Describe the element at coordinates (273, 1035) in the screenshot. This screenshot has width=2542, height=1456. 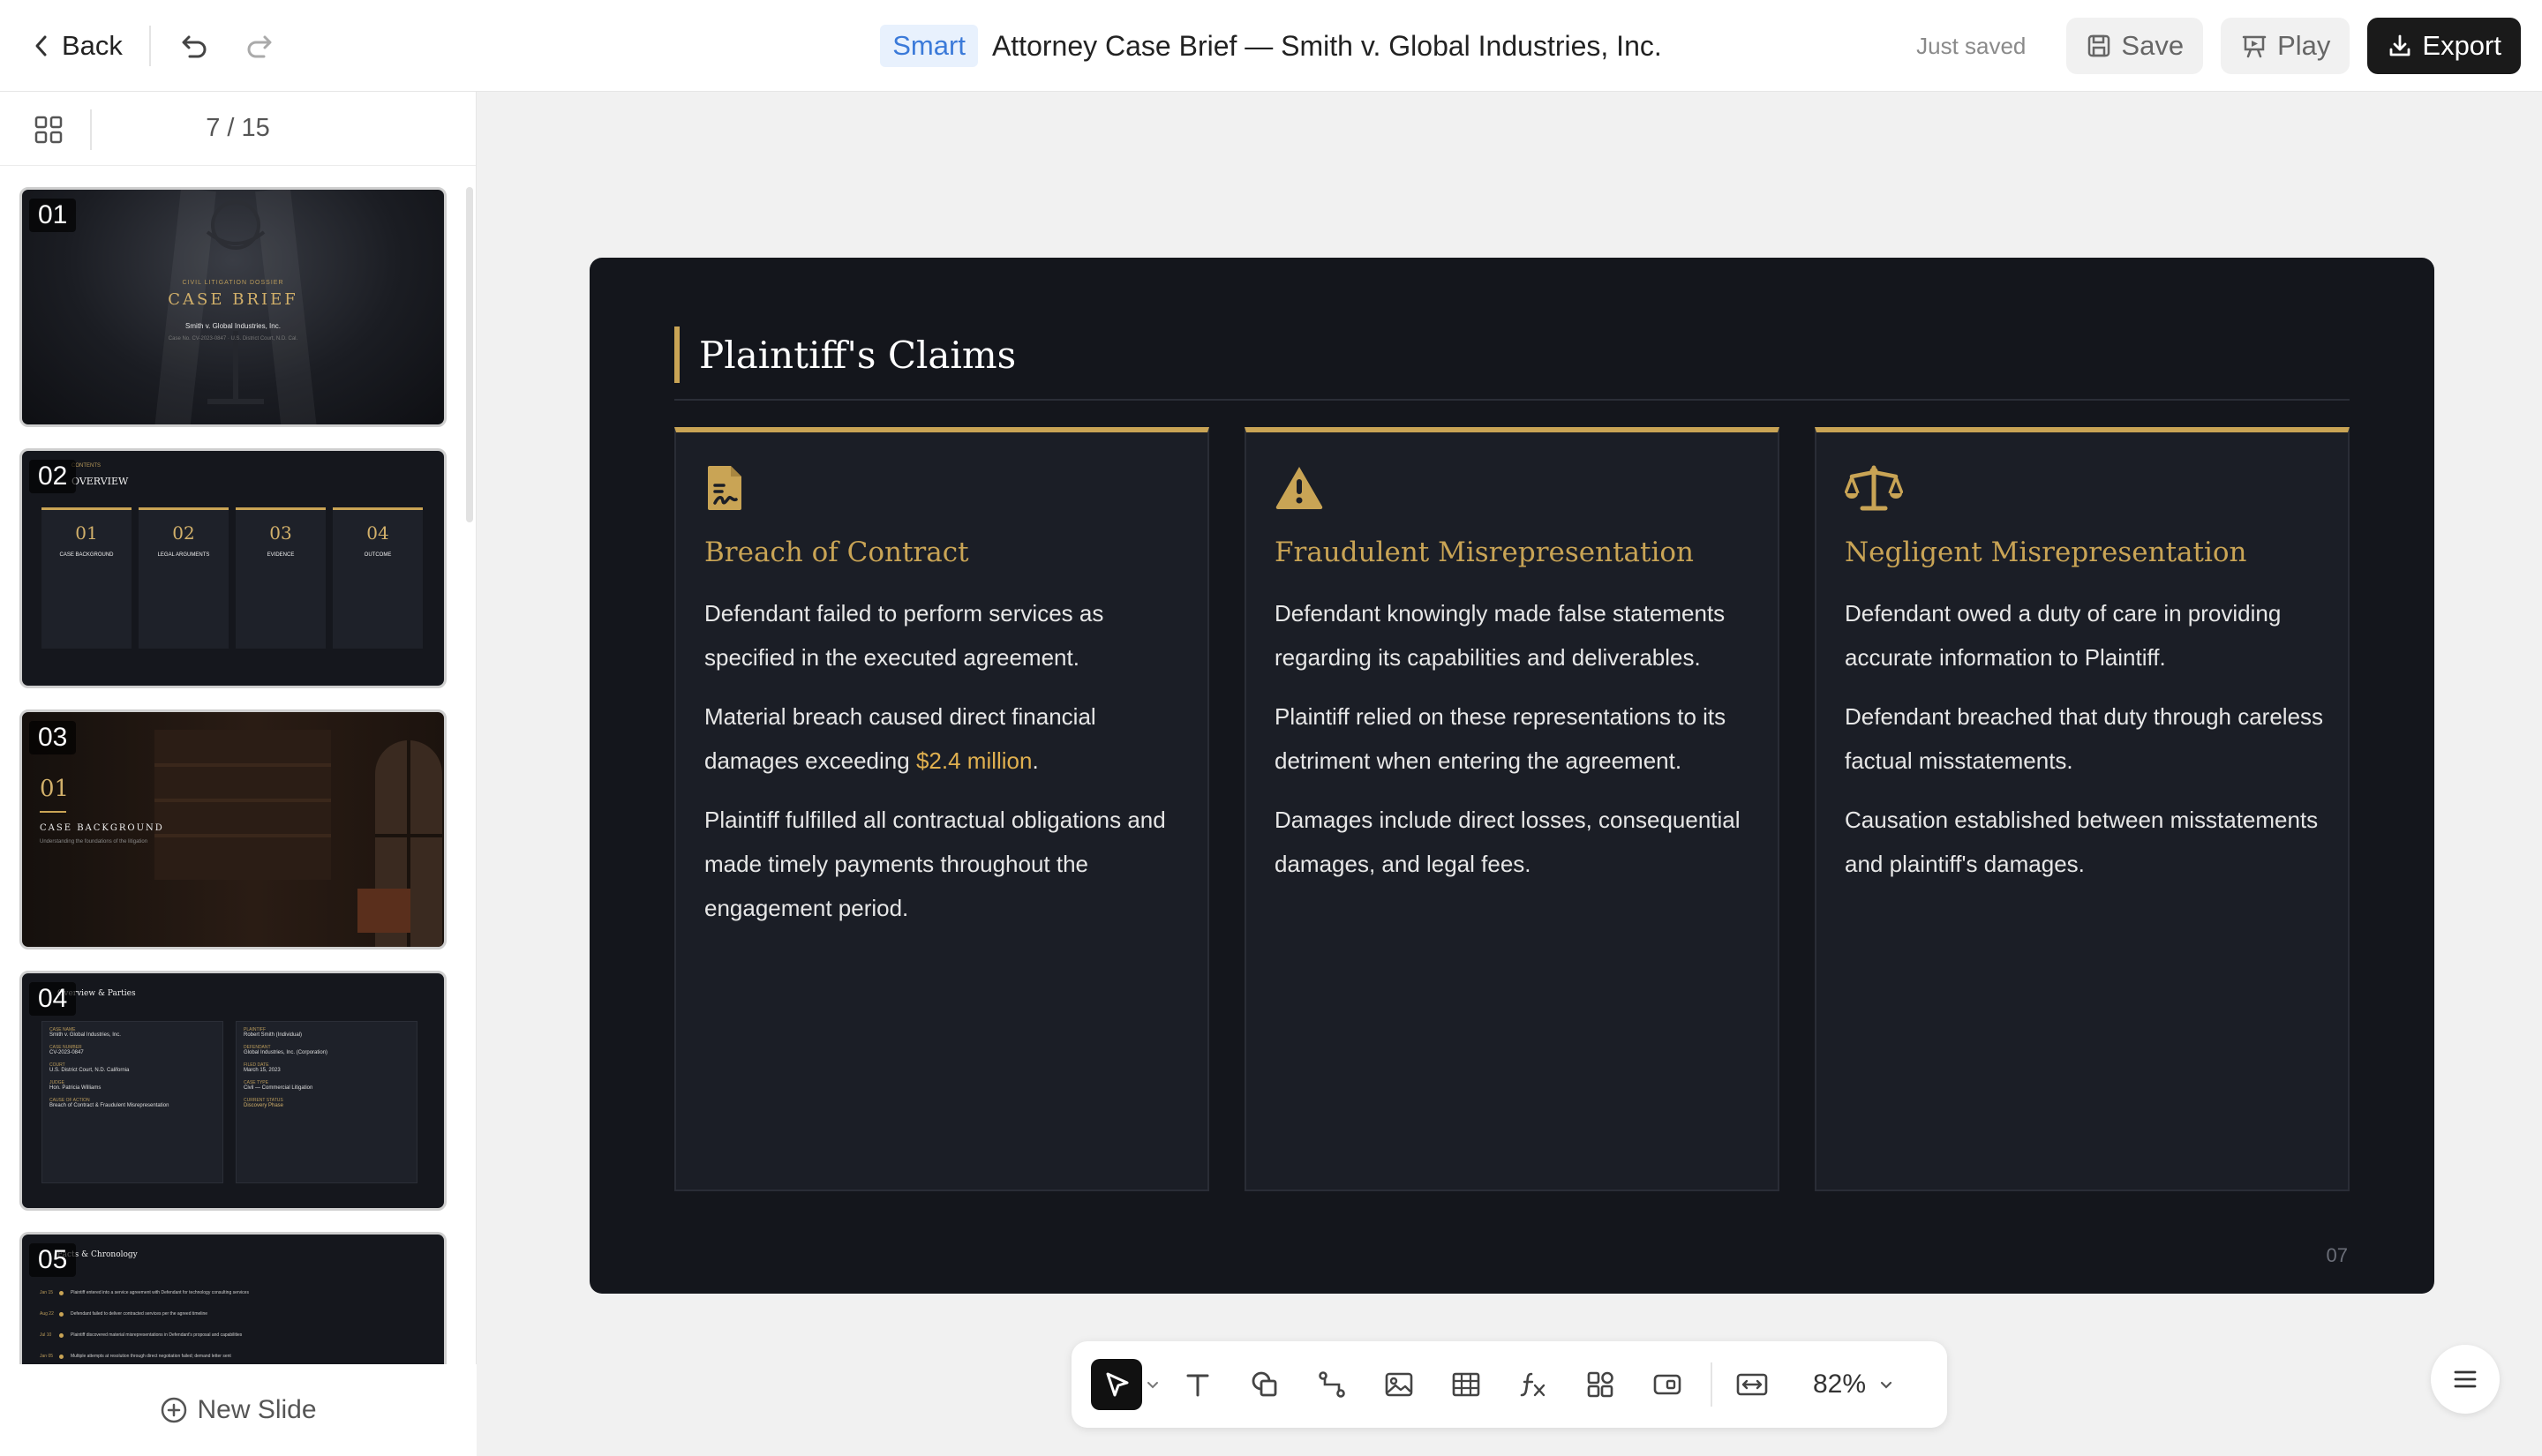
I see `field-value: Robert Smith (Individual)` at that location.